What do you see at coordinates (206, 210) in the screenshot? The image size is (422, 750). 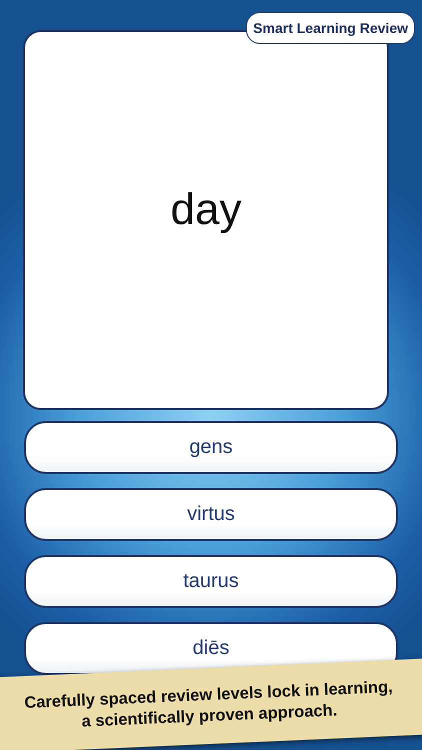 I see `flashcard-word: day` at bounding box center [206, 210].